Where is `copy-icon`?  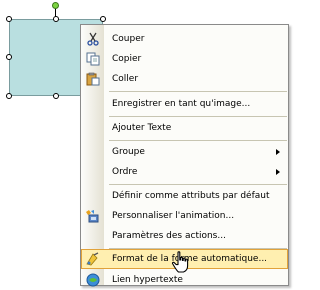 copy-icon is located at coordinates (92, 59).